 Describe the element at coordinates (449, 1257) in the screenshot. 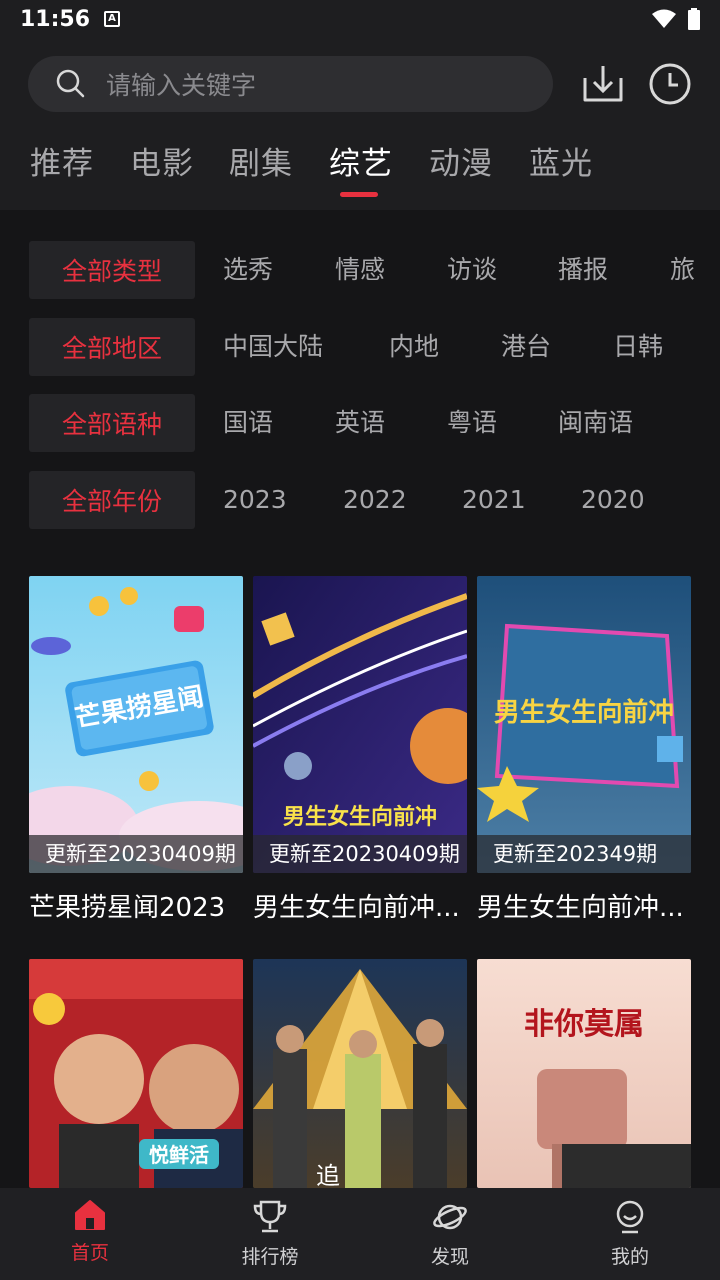

I see `nav-label: 发现` at that location.